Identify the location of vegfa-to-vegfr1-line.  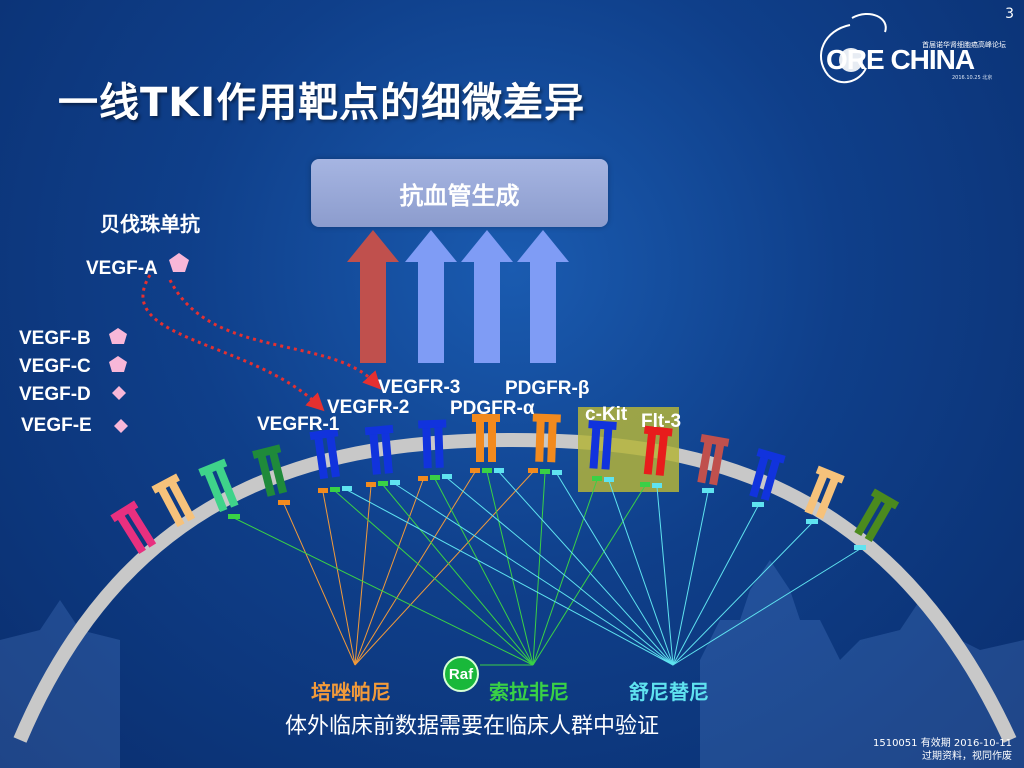
(233, 343).